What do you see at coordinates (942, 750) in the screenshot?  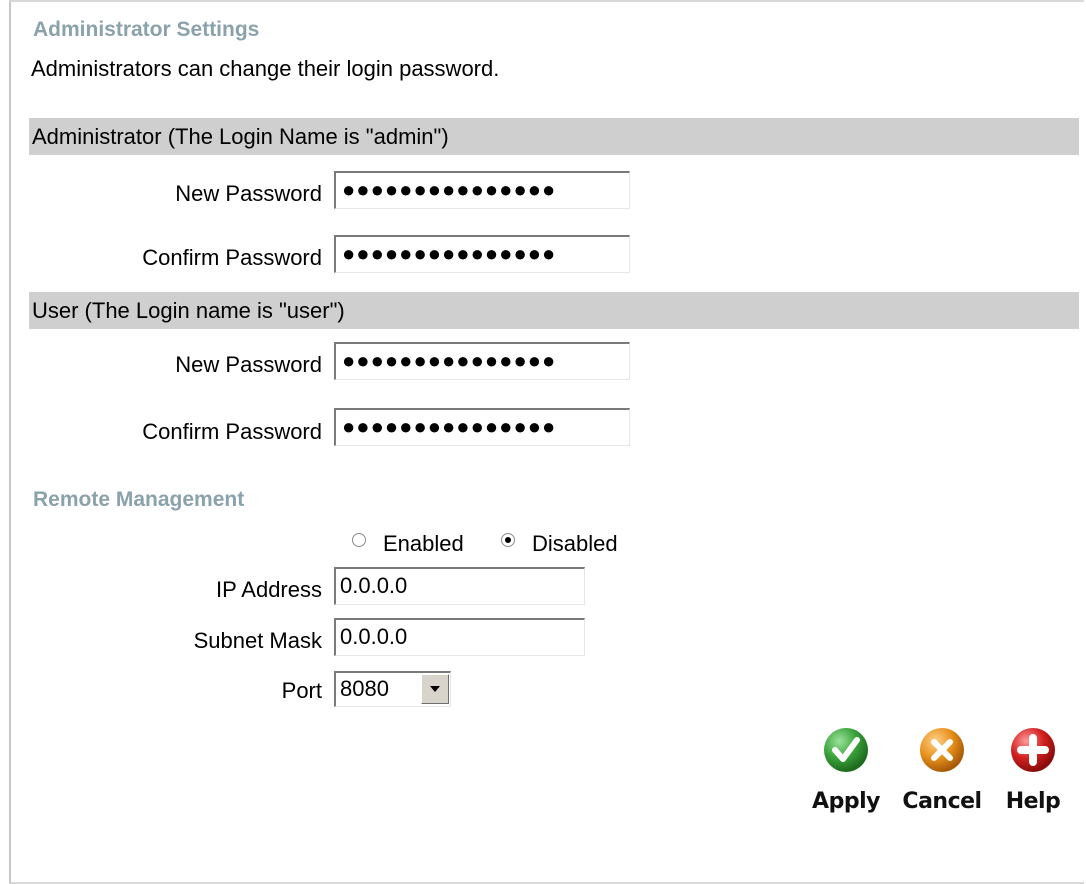 I see `x-icon` at bounding box center [942, 750].